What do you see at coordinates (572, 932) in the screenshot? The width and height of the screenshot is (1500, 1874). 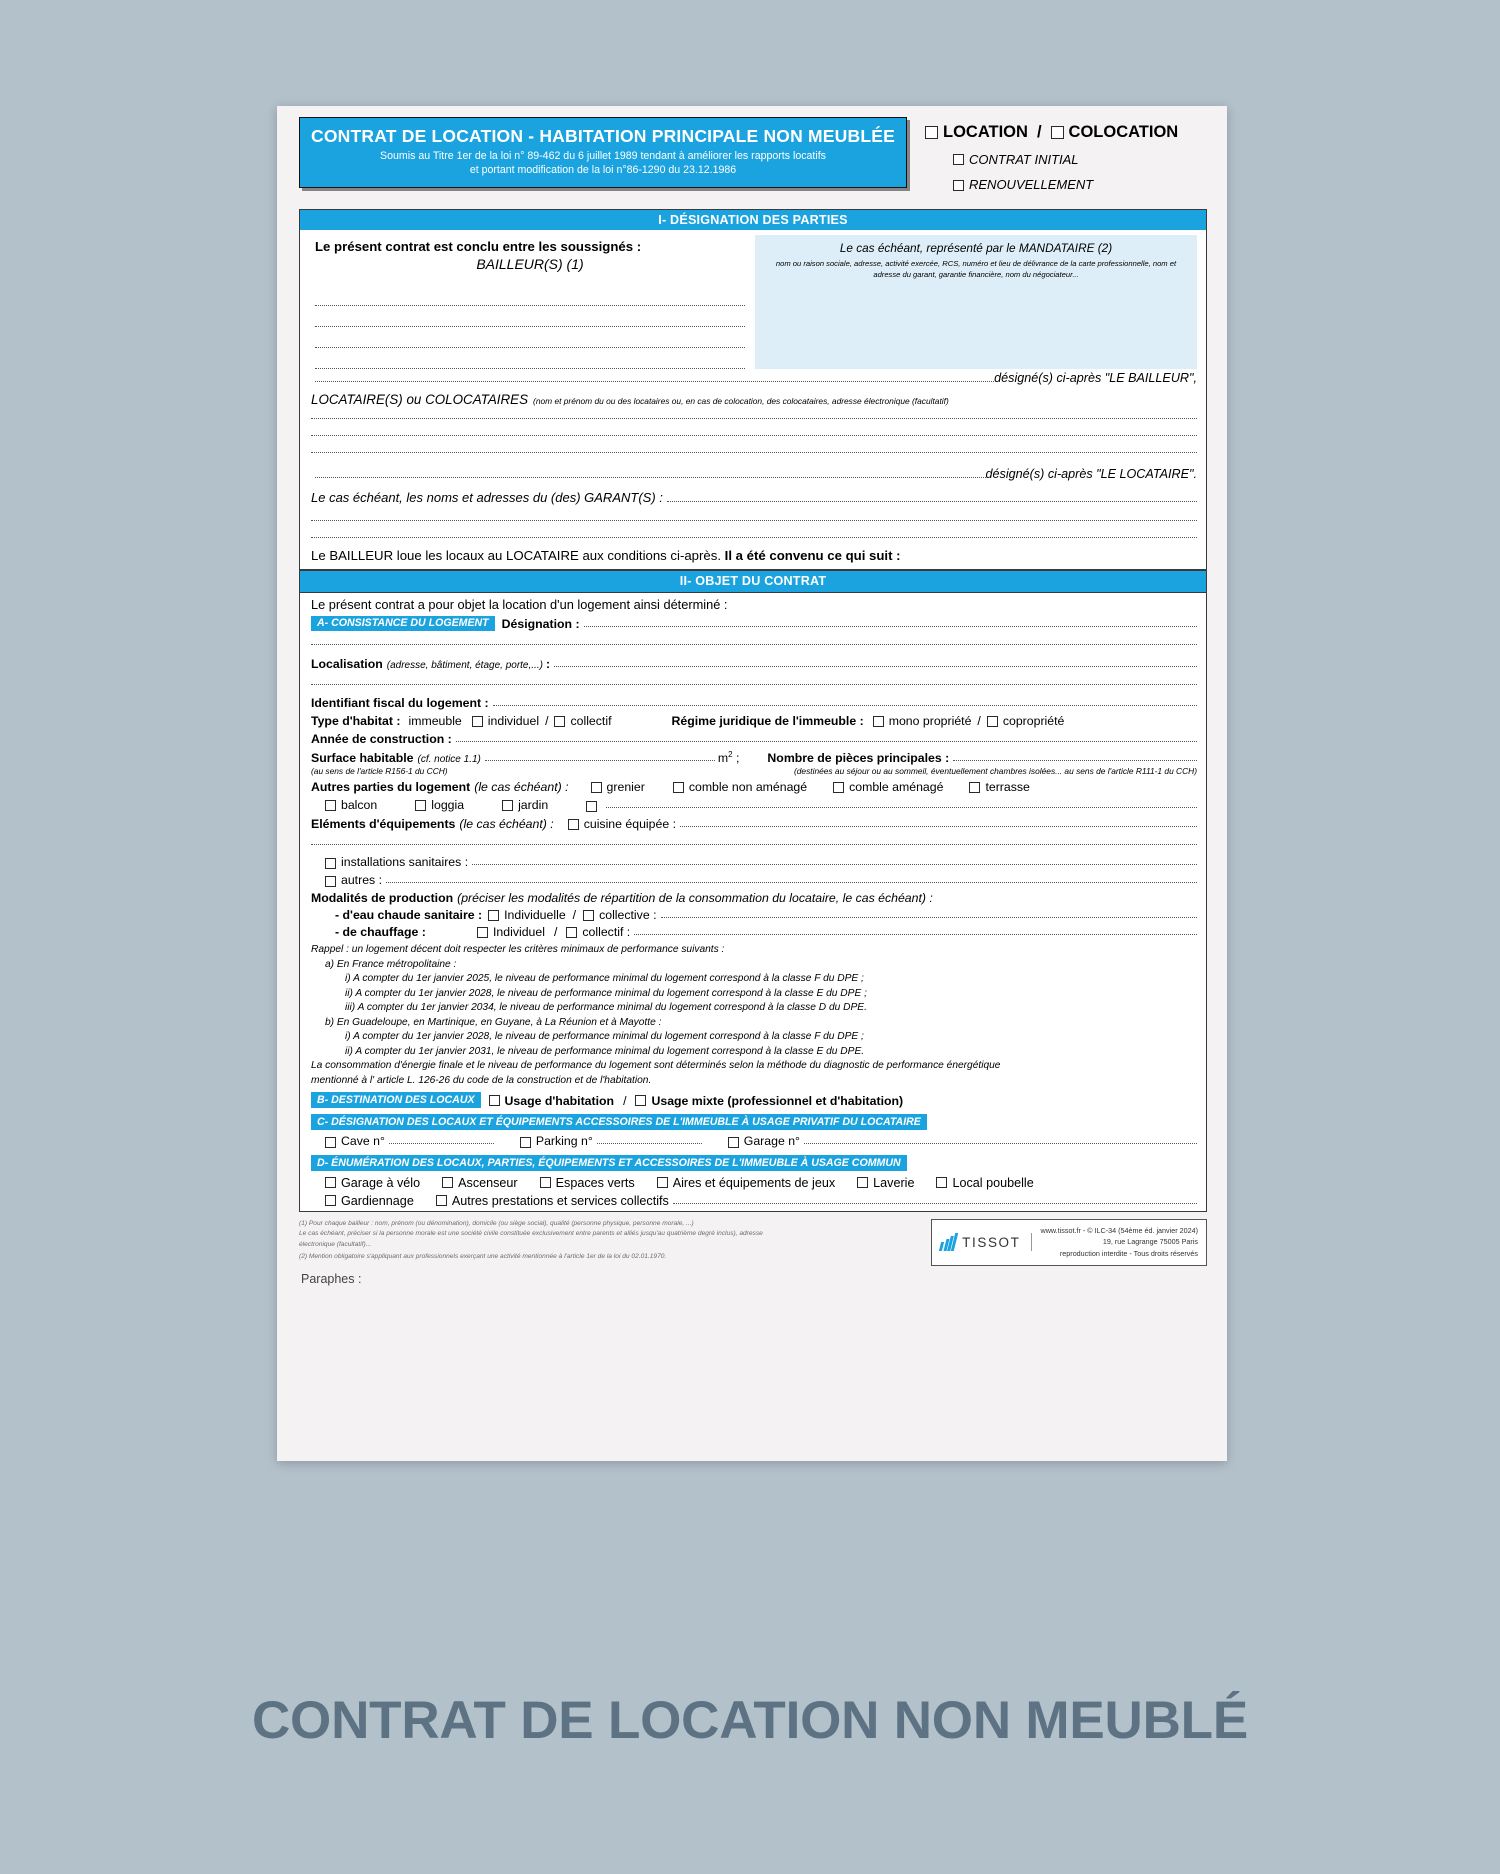 I see `checkbox-chauffage-collectif` at bounding box center [572, 932].